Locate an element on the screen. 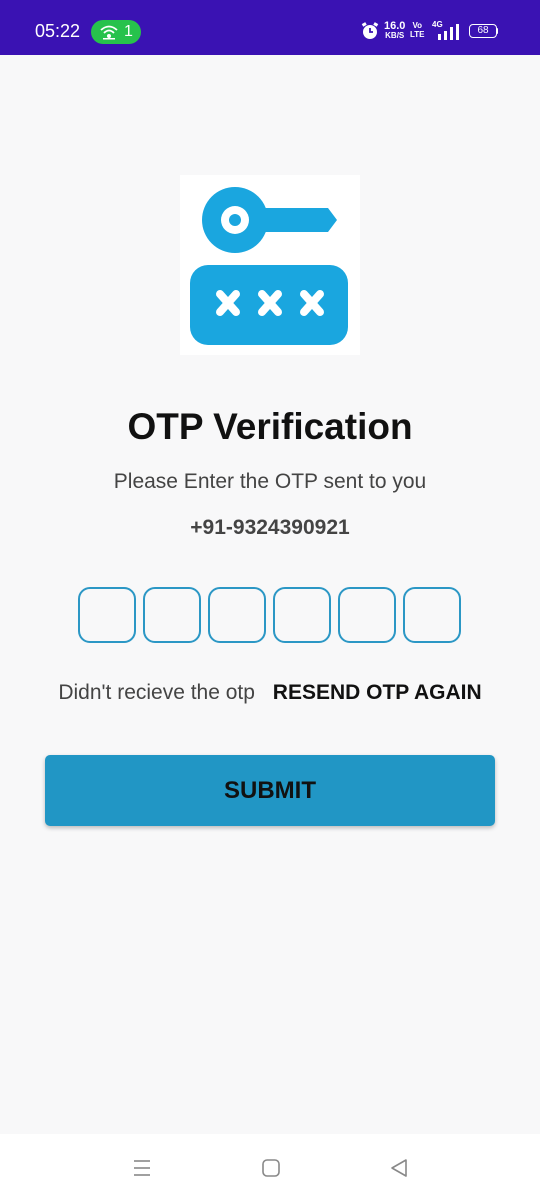 This screenshot has height=1200, width=540. battery-tip is located at coordinates (497, 31).